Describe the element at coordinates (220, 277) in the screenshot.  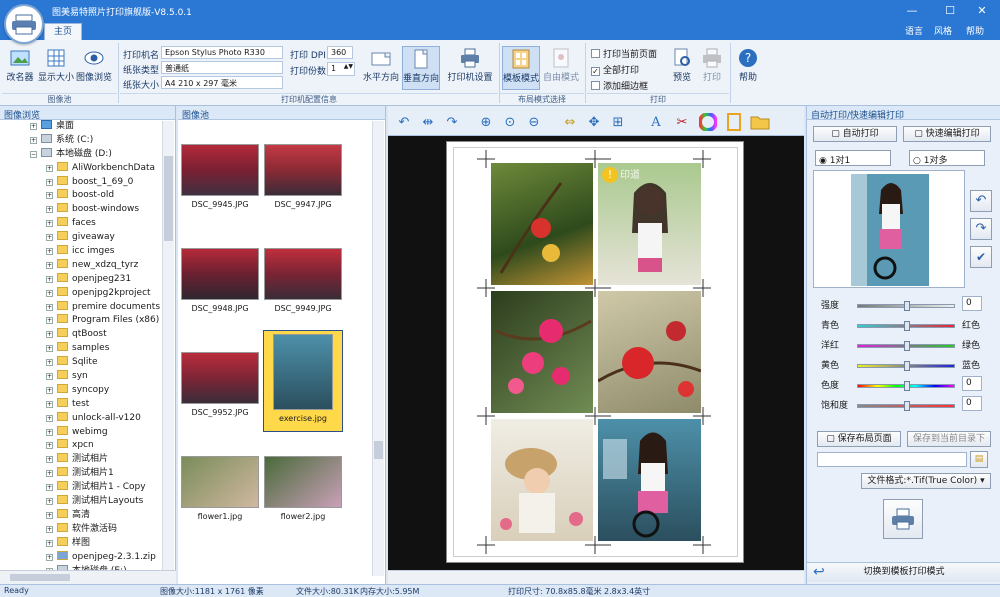
I see `thumbnail-item: DSC_9948.JPG` at that location.